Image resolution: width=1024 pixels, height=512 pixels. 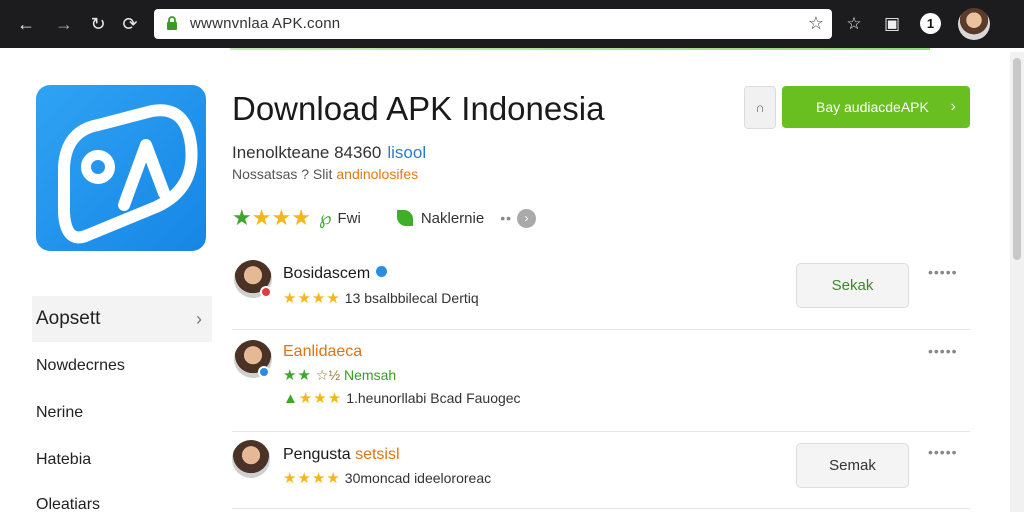 I want to click on rating-meta: ℘ Fwi, so click(x=340, y=218).